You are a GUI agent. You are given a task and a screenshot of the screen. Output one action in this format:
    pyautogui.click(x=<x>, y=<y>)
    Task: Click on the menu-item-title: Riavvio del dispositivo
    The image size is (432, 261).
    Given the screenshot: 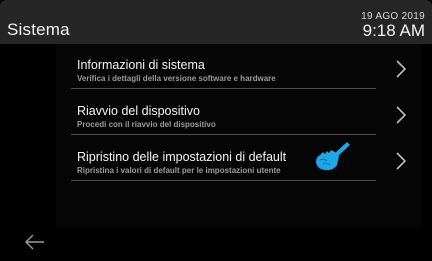 What is the action you would take?
    pyautogui.click(x=138, y=111)
    